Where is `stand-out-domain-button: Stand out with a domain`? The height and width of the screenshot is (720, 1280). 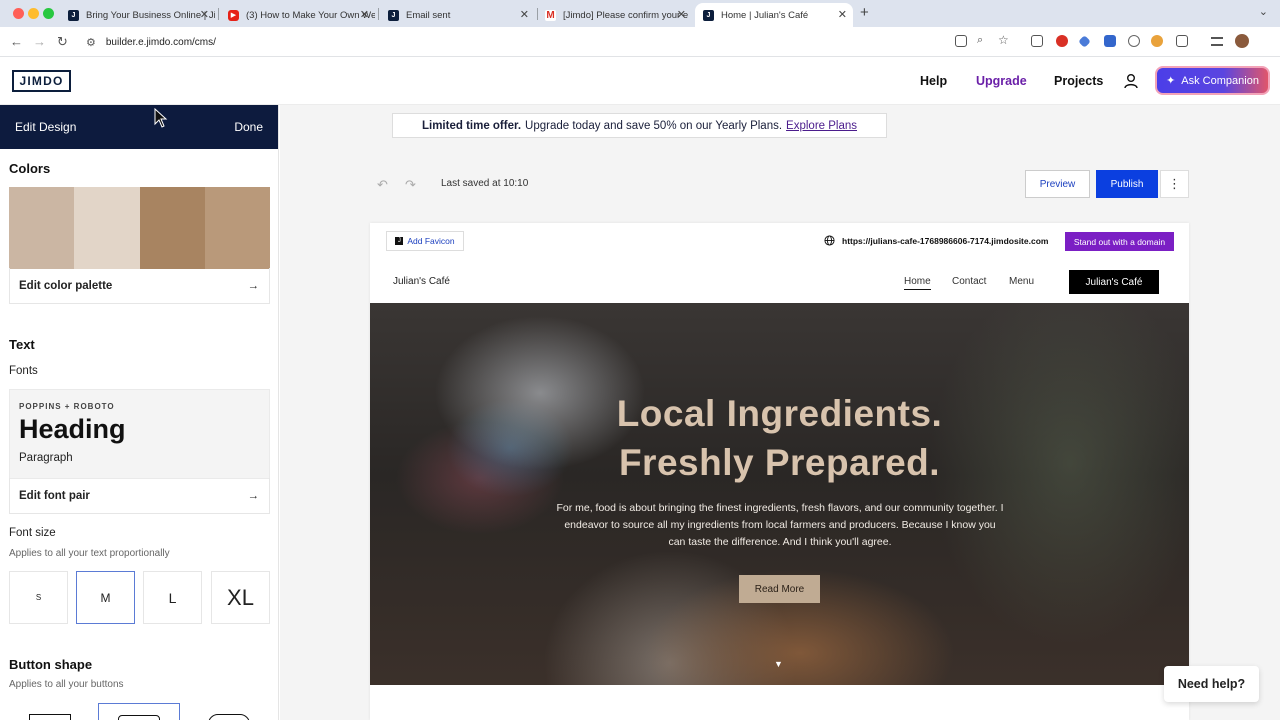 stand-out-domain-button: Stand out with a domain is located at coordinates (1119, 241).